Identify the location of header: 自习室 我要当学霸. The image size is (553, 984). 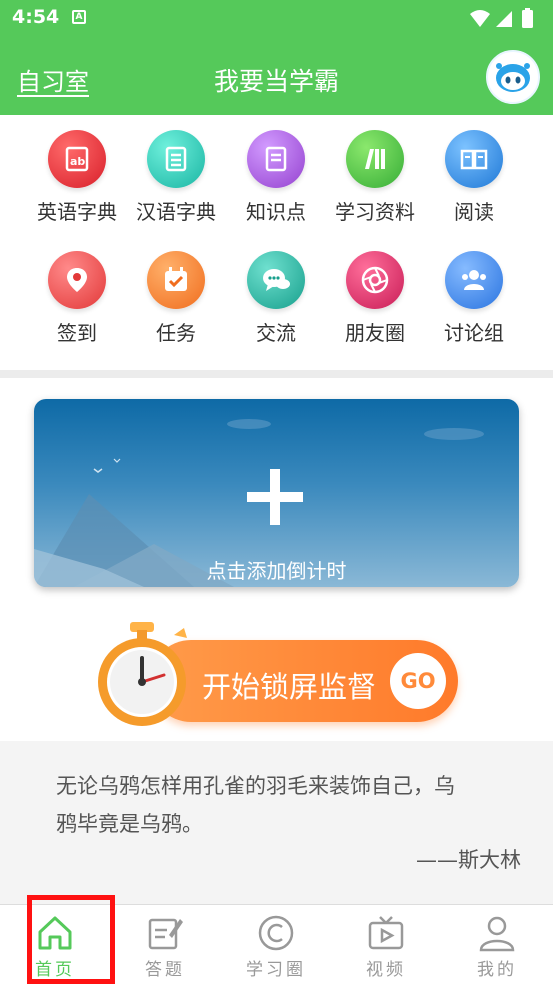
(276, 75).